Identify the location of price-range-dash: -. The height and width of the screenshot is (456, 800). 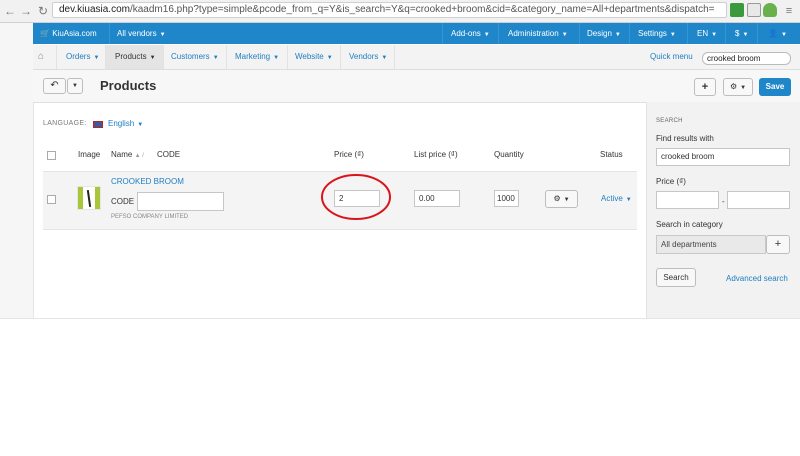
(723, 201).